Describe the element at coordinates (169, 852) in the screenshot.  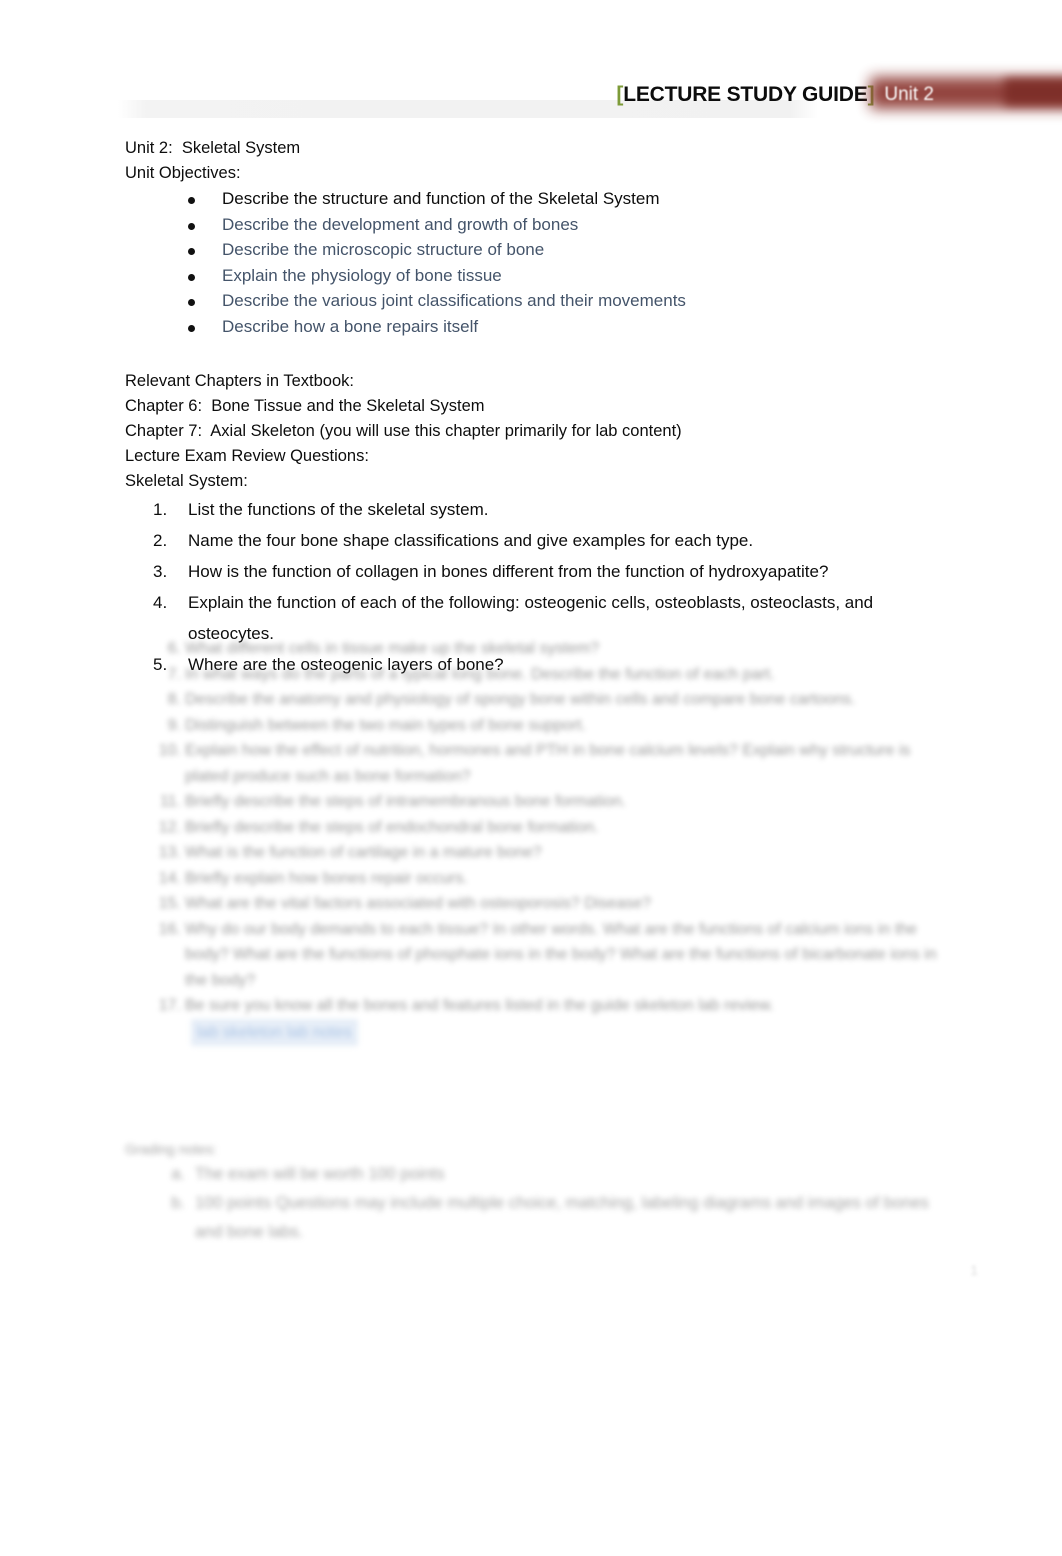
I see `list-item-number: 13.` at that location.